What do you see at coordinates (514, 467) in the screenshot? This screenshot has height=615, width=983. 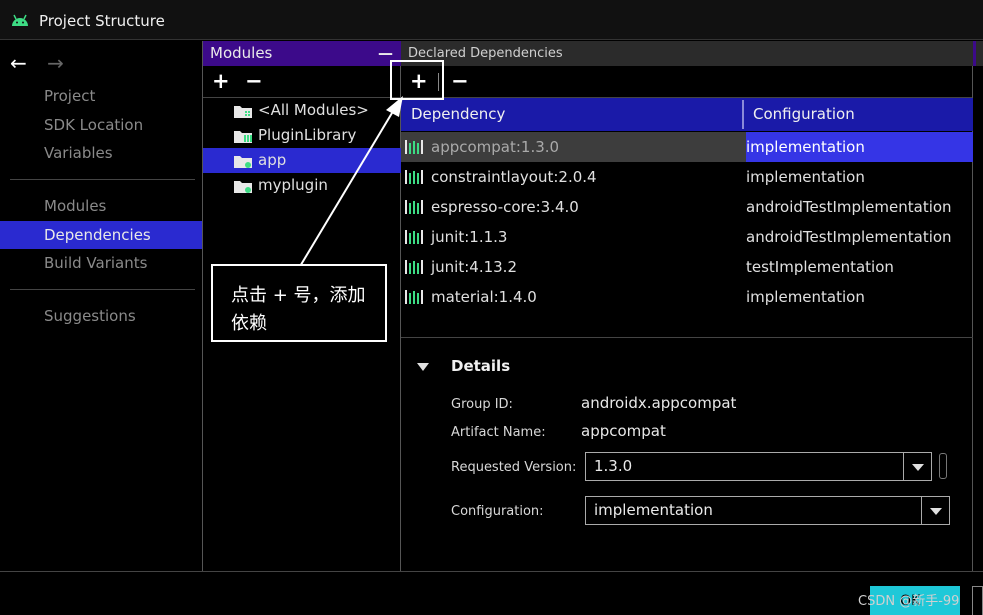 I see `requested-version-label: Requested Version:` at bounding box center [514, 467].